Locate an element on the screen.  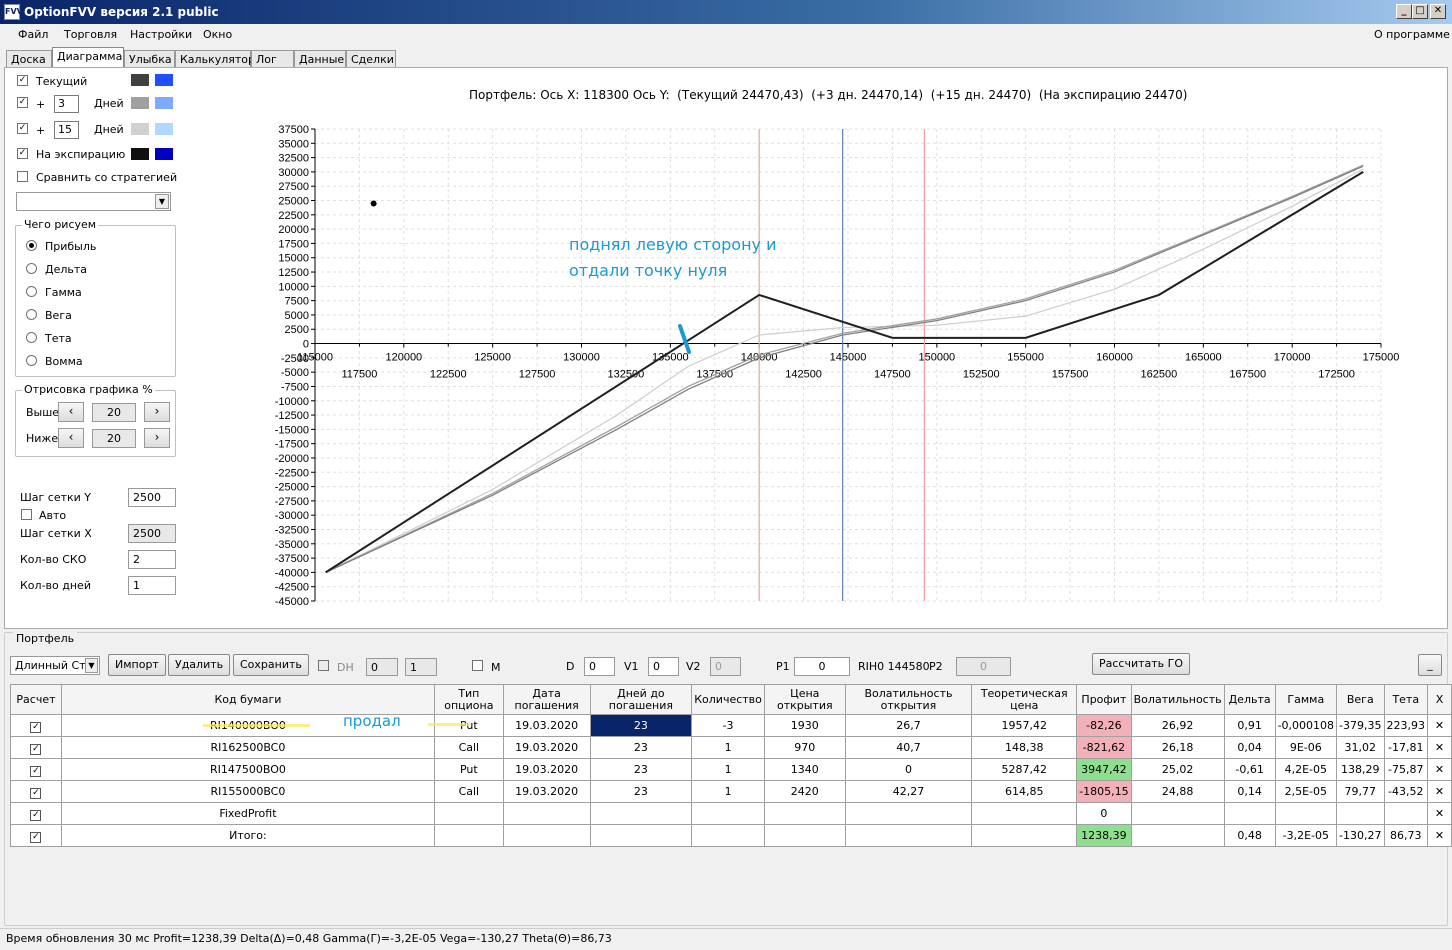
table-row: ✓ FixedProfit 0 ✕ is located at coordinates (731, 813).